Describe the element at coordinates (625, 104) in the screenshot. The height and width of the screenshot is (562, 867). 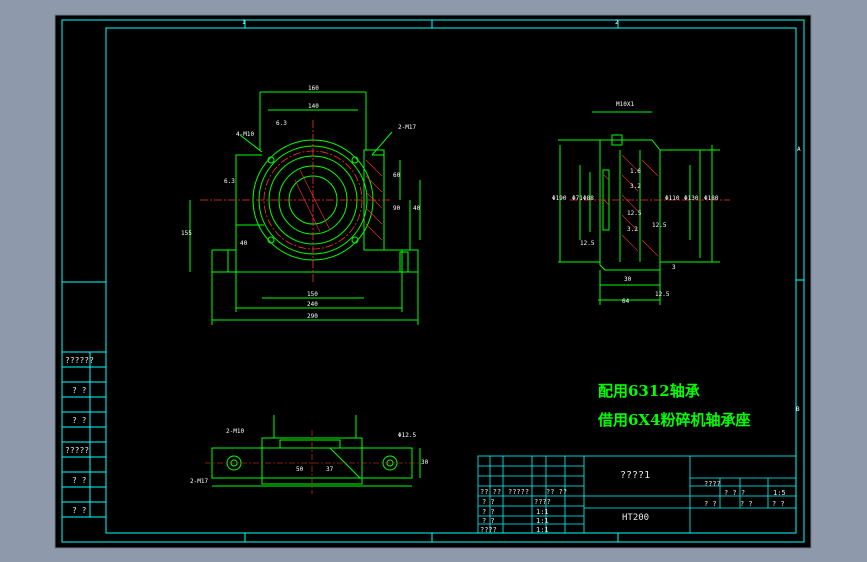
I see `dim-label: M10X1` at that location.